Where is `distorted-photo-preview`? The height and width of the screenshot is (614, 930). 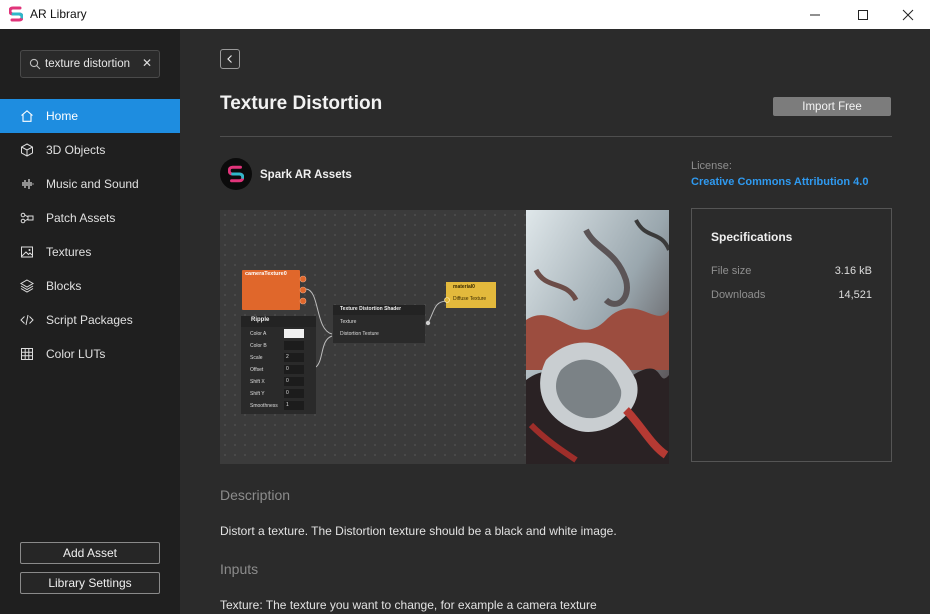
distorted-photo-preview is located at coordinates (597, 337).